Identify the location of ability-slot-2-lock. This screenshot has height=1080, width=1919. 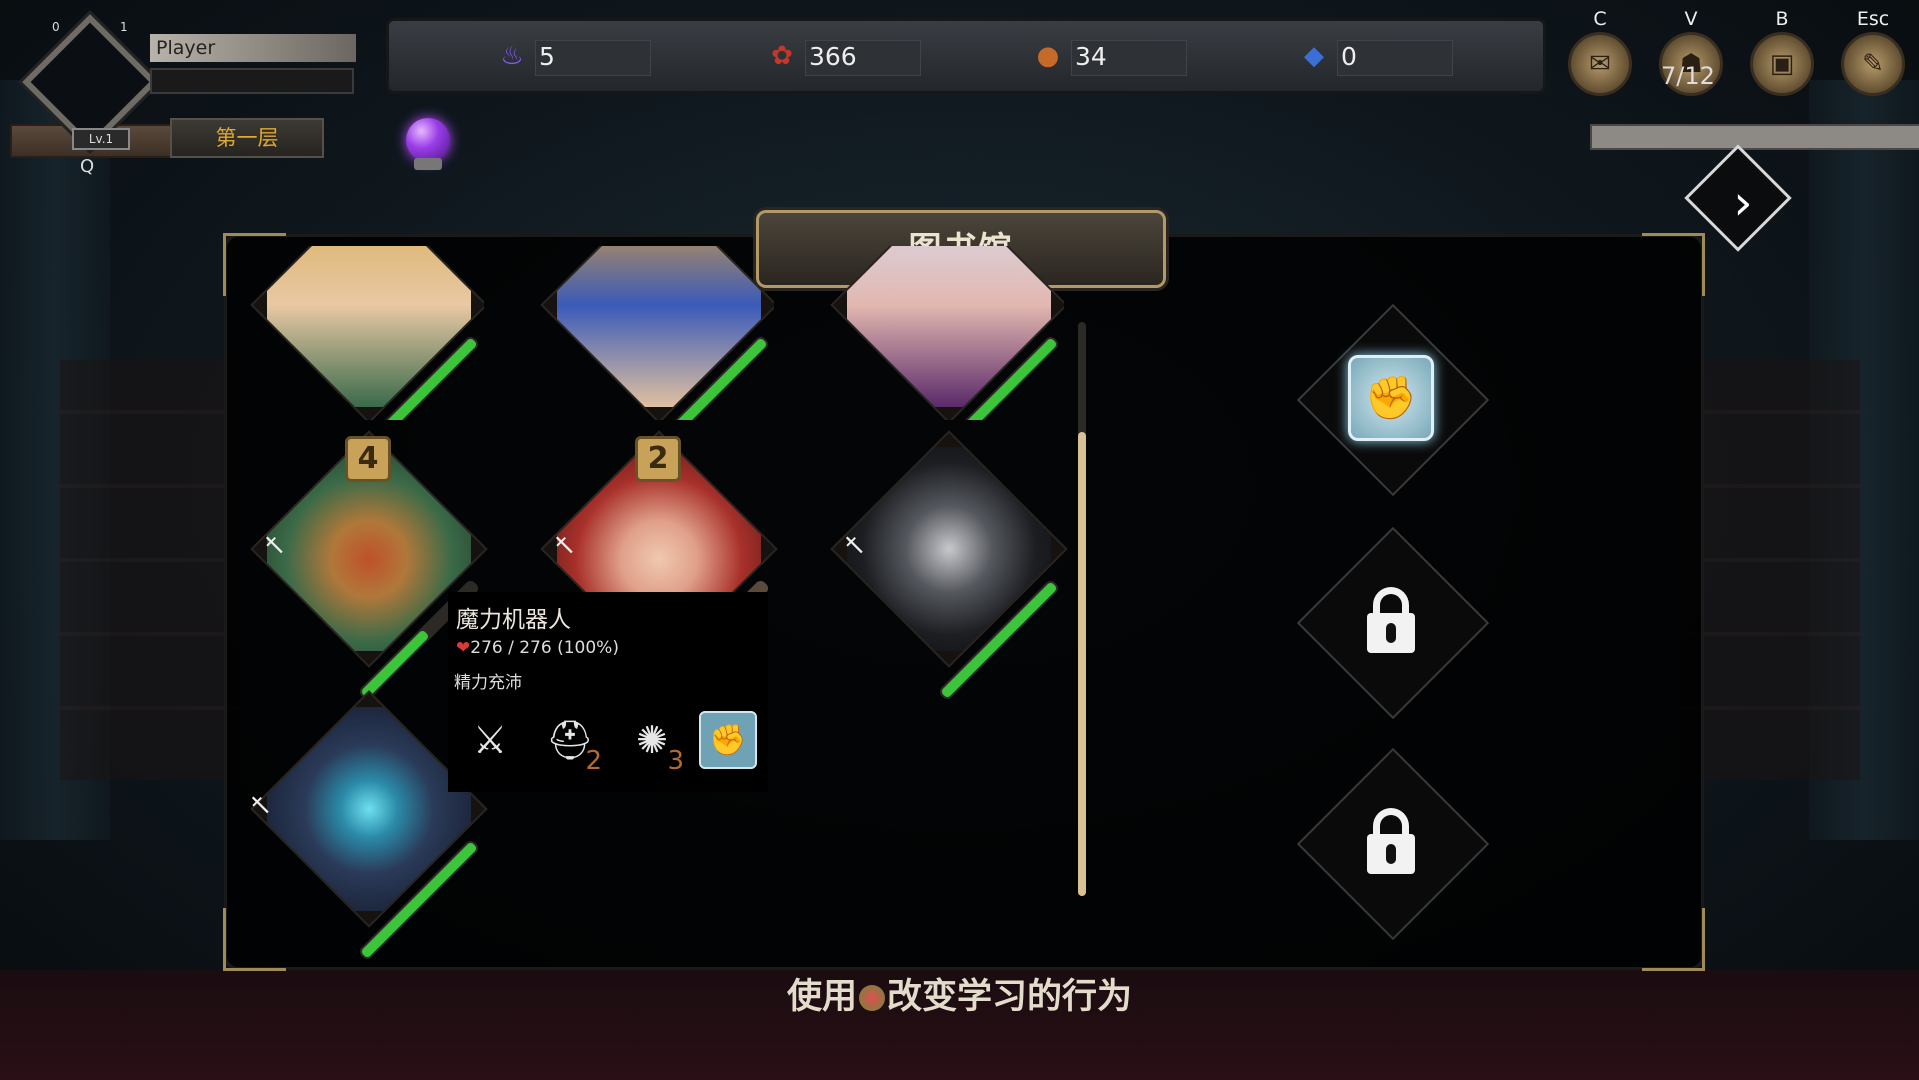
(1391, 621).